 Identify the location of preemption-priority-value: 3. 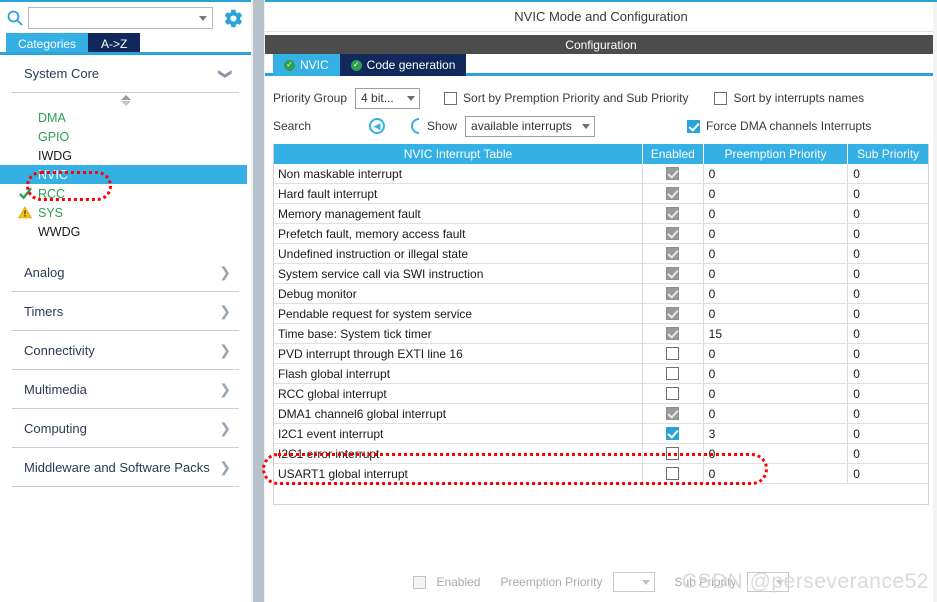
(776, 433).